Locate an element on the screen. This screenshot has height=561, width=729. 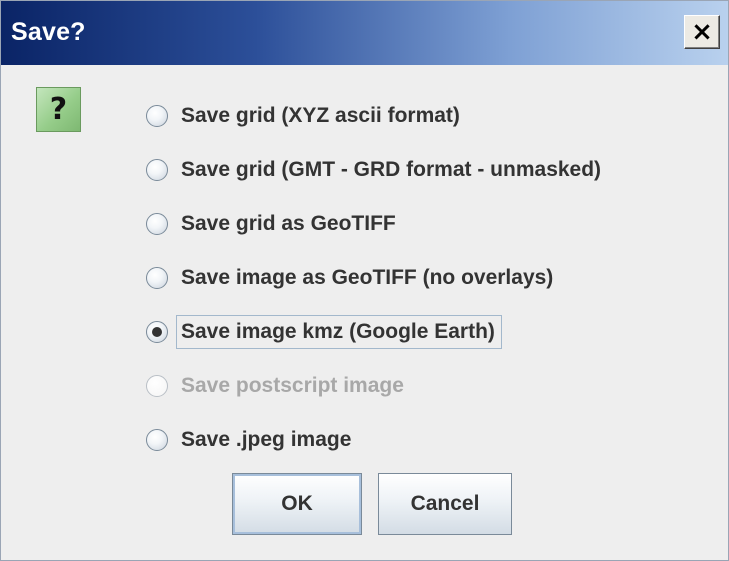
option-label: Save .jpeg image is located at coordinates (266, 440).